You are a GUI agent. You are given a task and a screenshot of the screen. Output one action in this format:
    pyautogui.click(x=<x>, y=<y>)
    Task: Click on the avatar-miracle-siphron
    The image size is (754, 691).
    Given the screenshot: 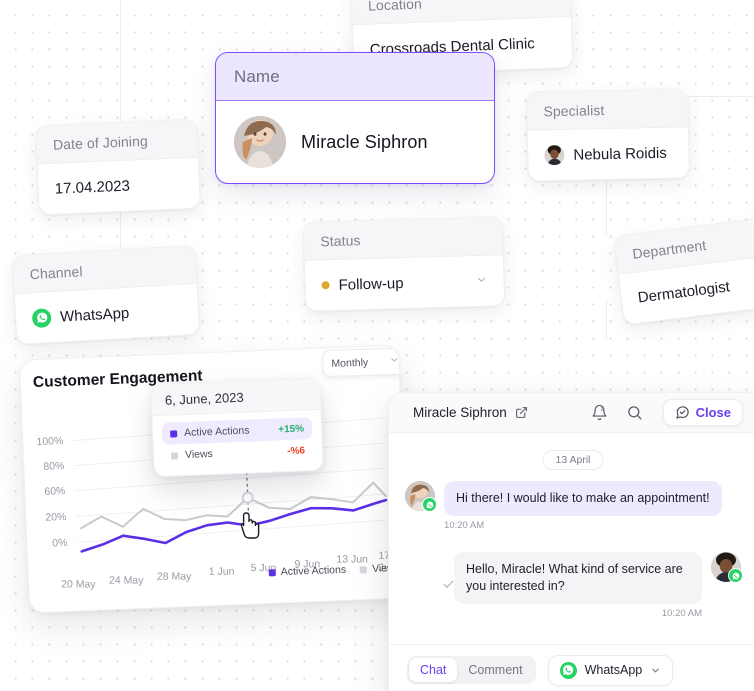 What is the action you would take?
    pyautogui.click(x=260, y=142)
    